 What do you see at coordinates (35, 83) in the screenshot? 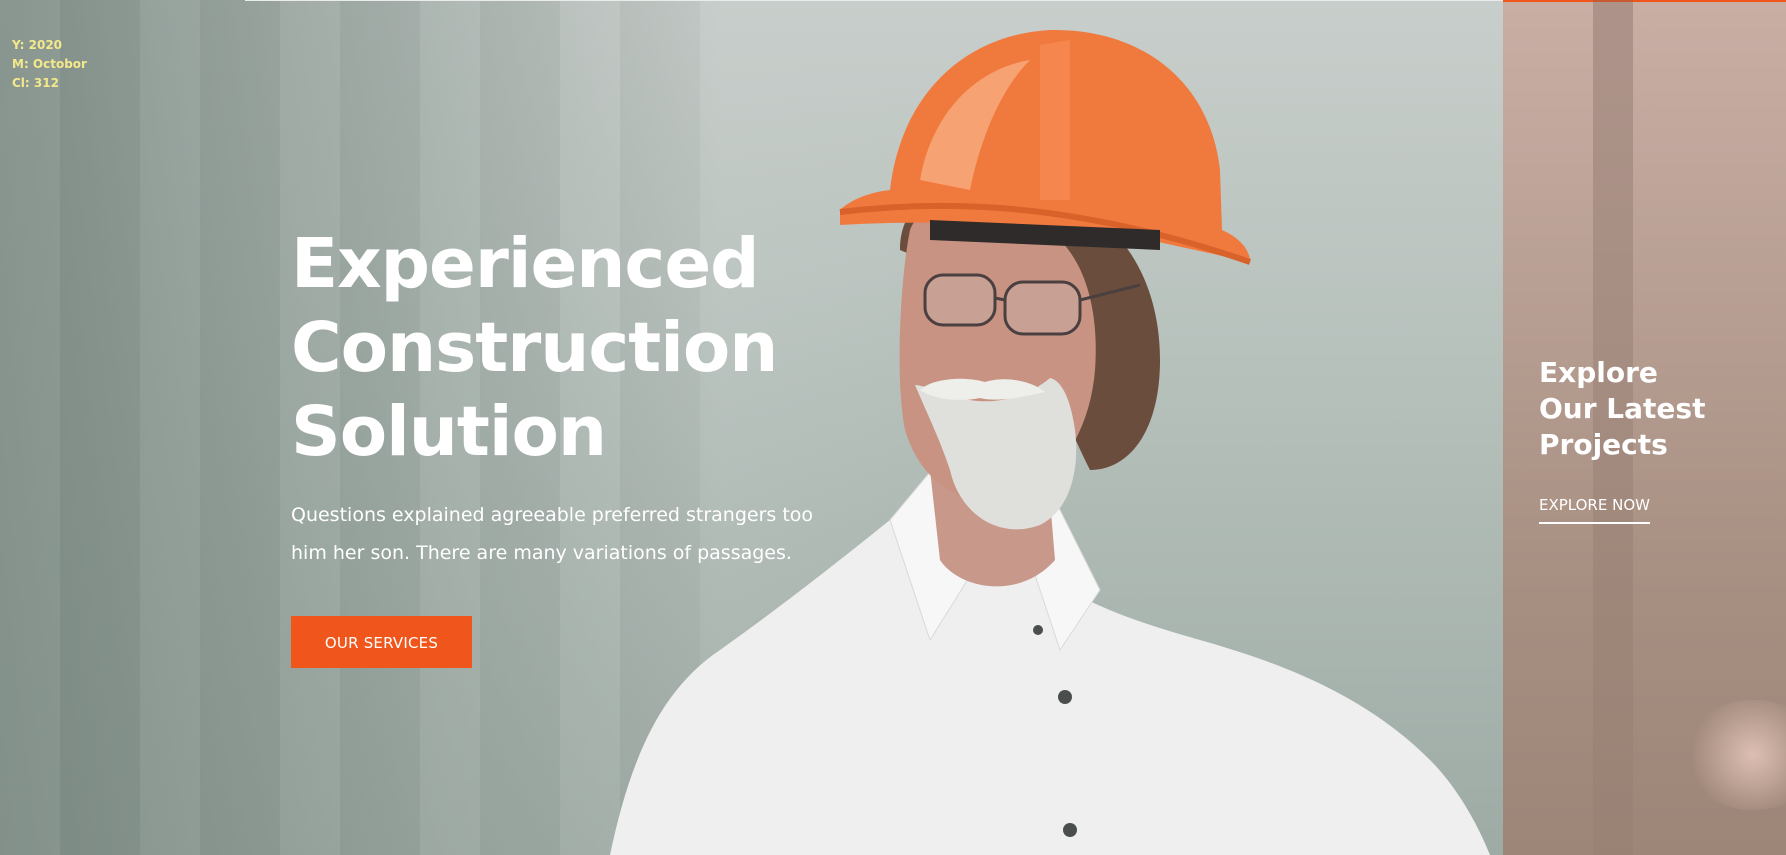
I see `overlay-count: Cl: 312` at bounding box center [35, 83].